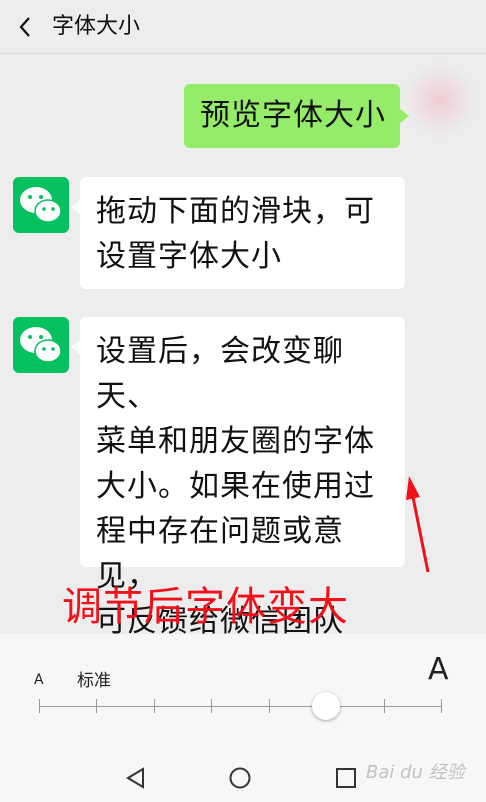 The image size is (486, 802). What do you see at coordinates (296, 116) in the screenshot?
I see `preview-bubble: 预览字体大小` at bounding box center [296, 116].